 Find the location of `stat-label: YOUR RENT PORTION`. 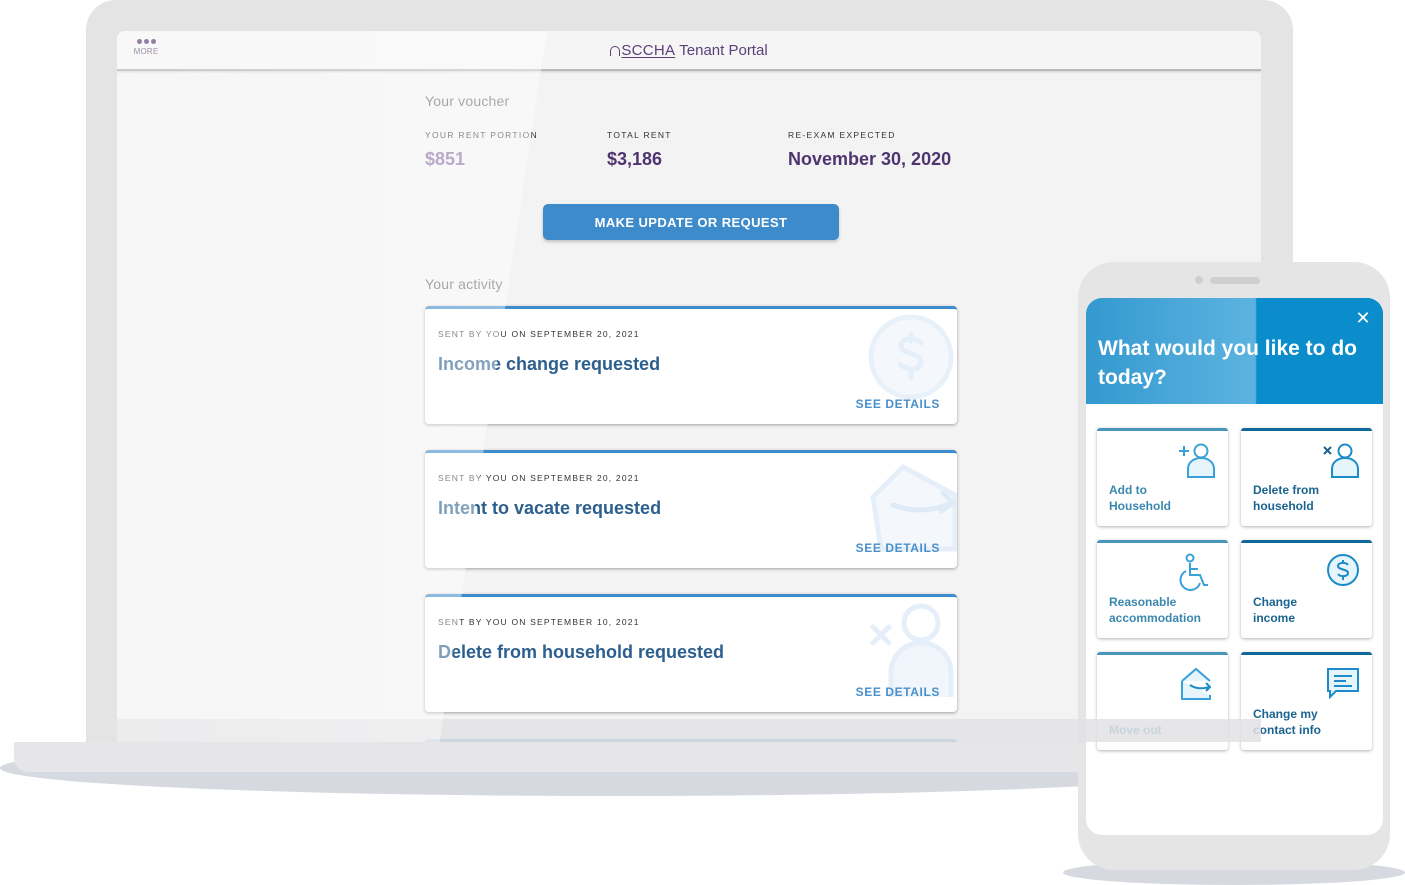

stat-label: YOUR RENT PORTION is located at coordinates (481, 135).